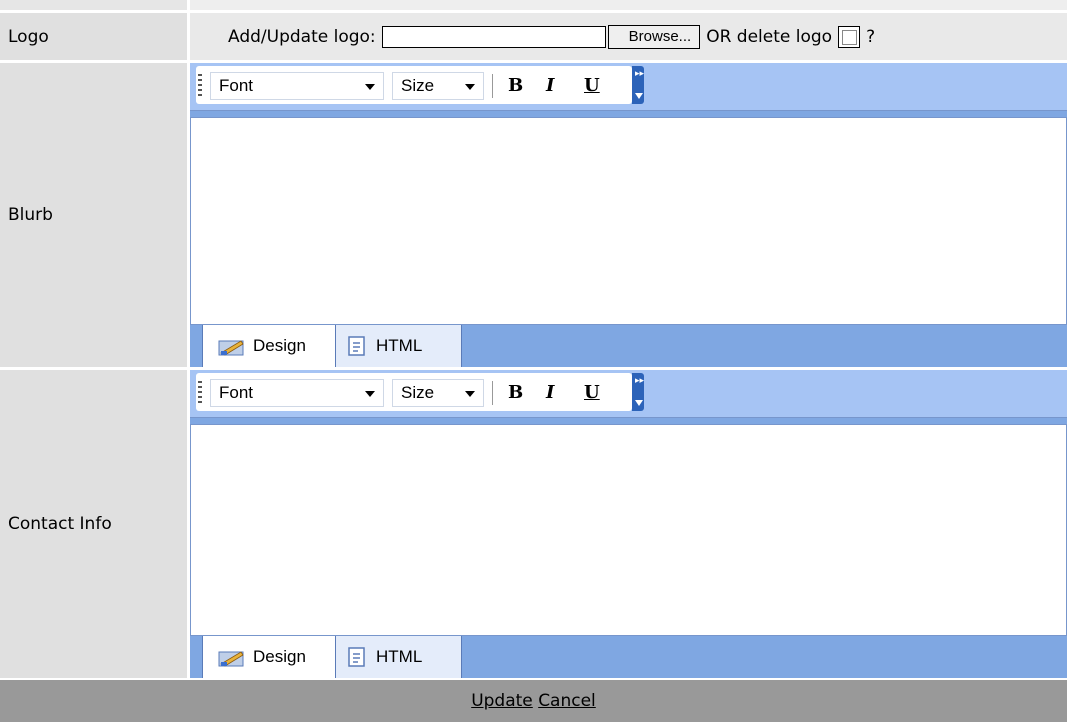 The image size is (1067, 722). I want to click on delete-logo-text: OR delete logo, so click(769, 36).